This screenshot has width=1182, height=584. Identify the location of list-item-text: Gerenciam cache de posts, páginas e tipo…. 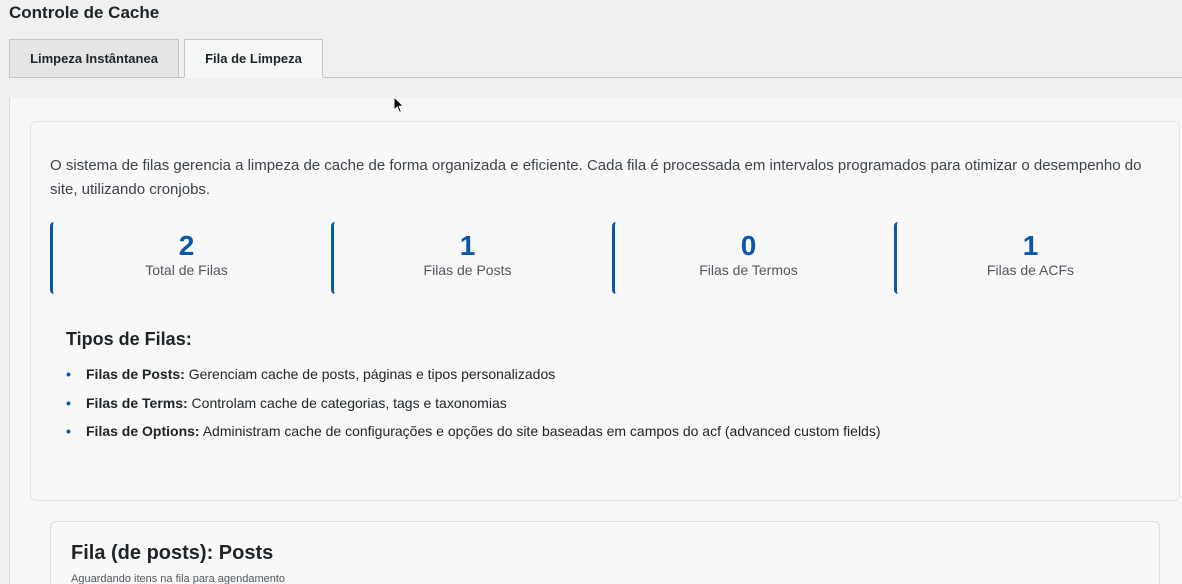
(370, 374).